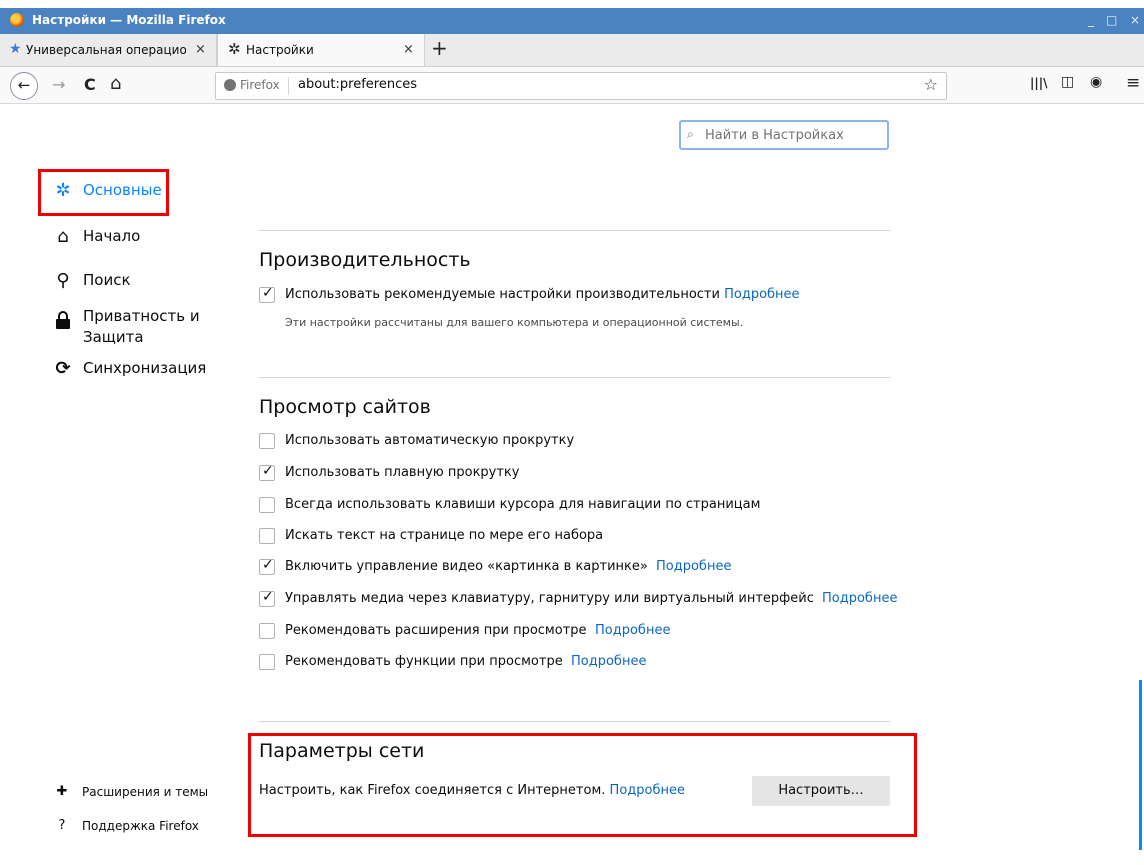  Describe the element at coordinates (62, 791) in the screenshot. I see `puzzle-icon: ✚` at that location.